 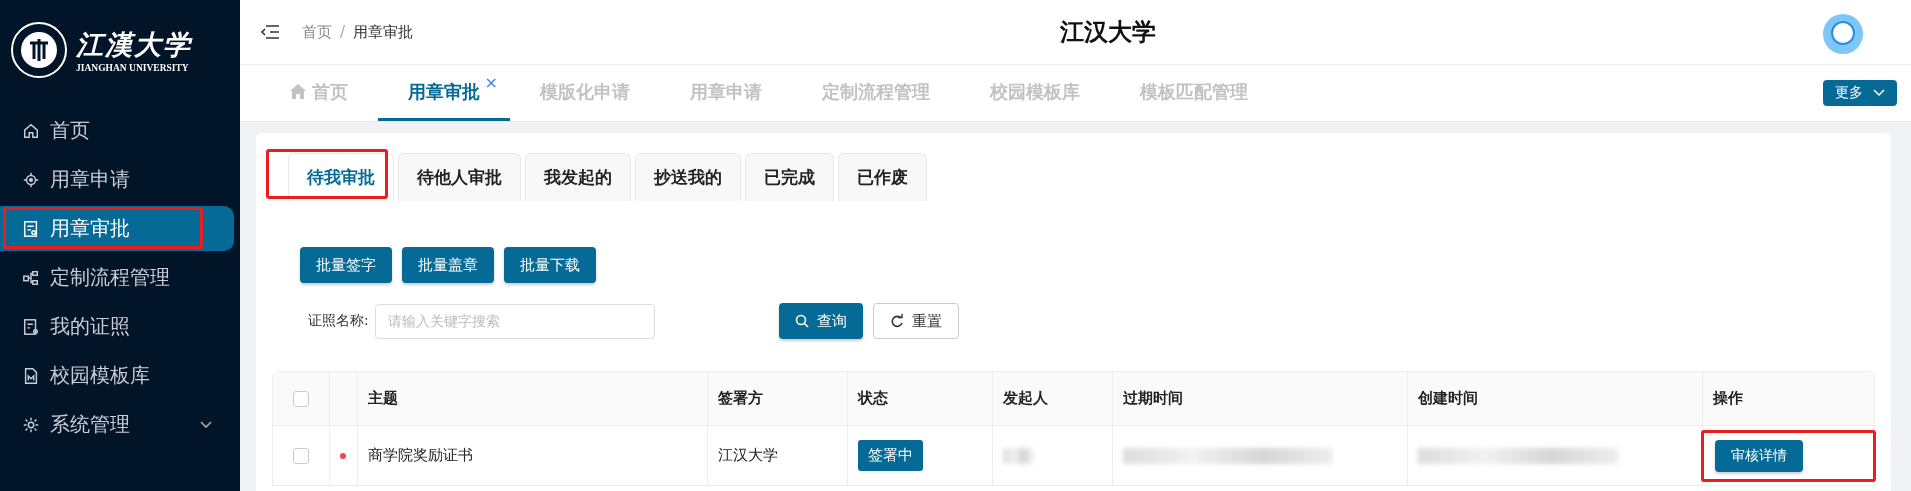 I want to click on status-tab: 已作废, so click(x=882, y=177).